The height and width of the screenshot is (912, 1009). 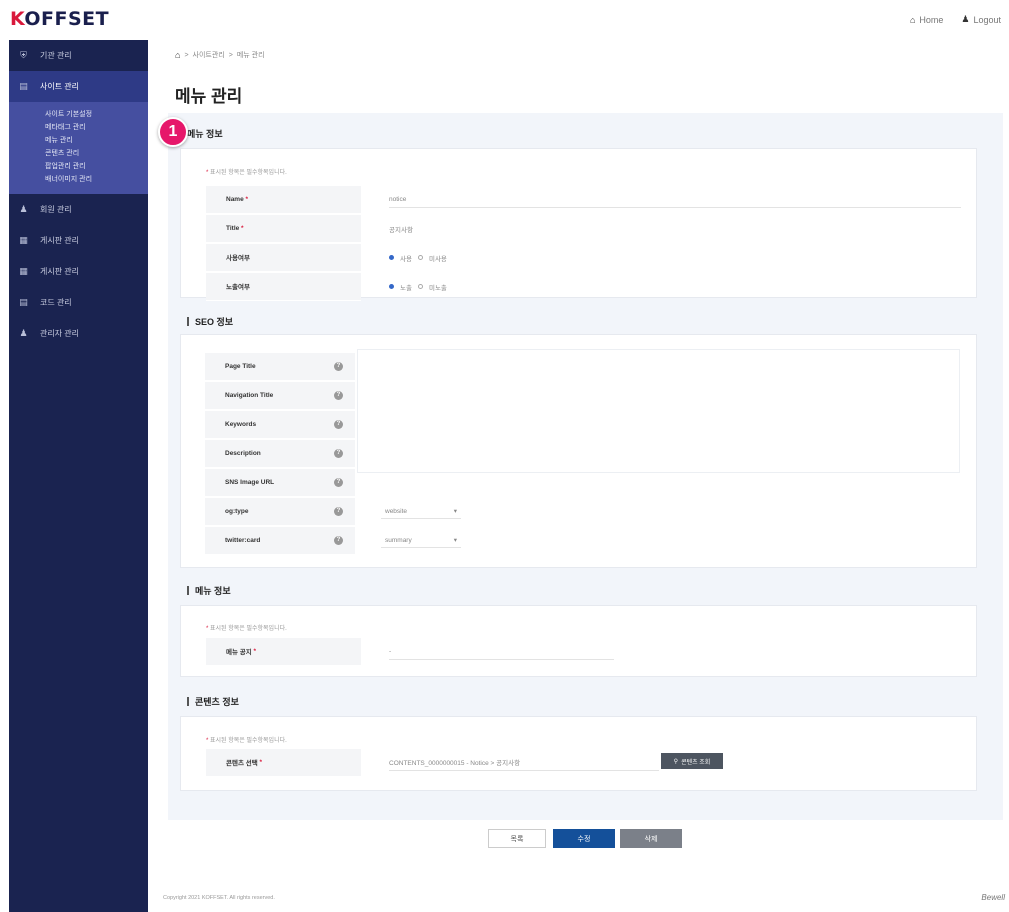 What do you see at coordinates (209, 96) in the screenshot?
I see `page-title: 메뉴 관리` at bounding box center [209, 96].